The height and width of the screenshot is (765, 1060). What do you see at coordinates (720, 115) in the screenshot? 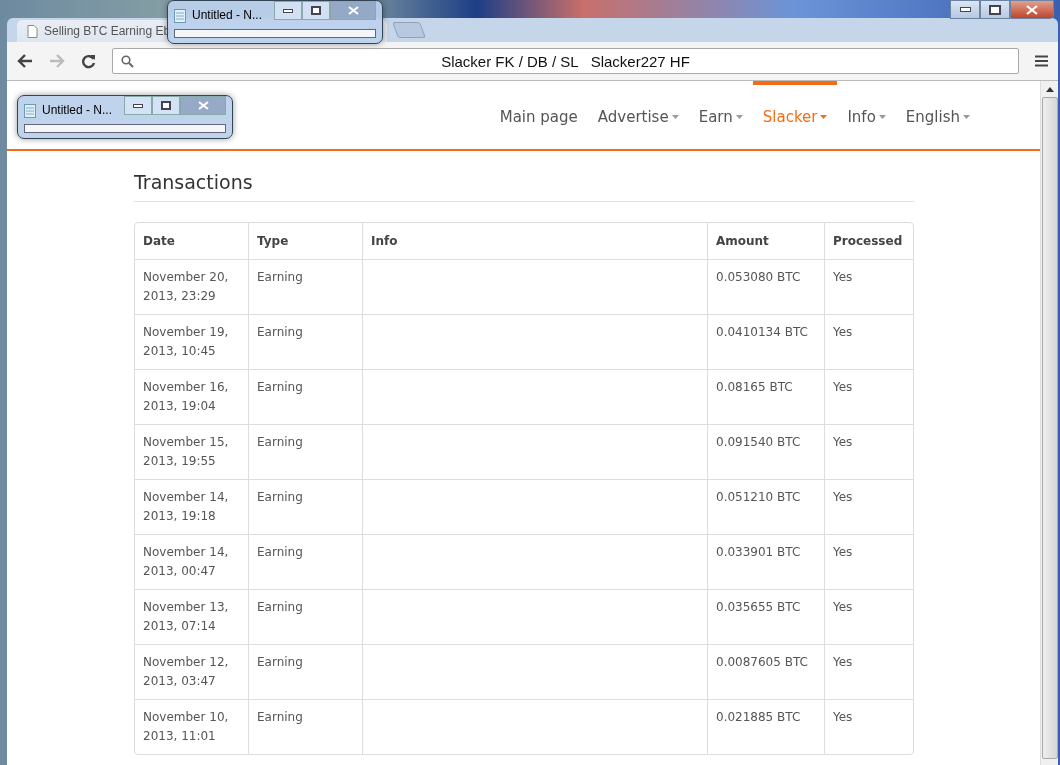
I see `nav-link: Earn` at bounding box center [720, 115].